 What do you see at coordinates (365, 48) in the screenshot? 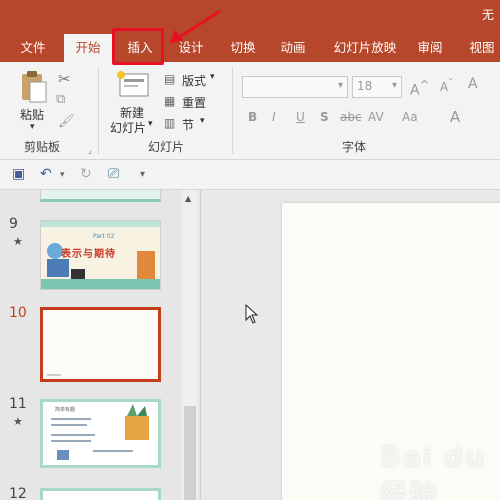
I see `tab-slideshow: 幻灯片放映` at bounding box center [365, 48].